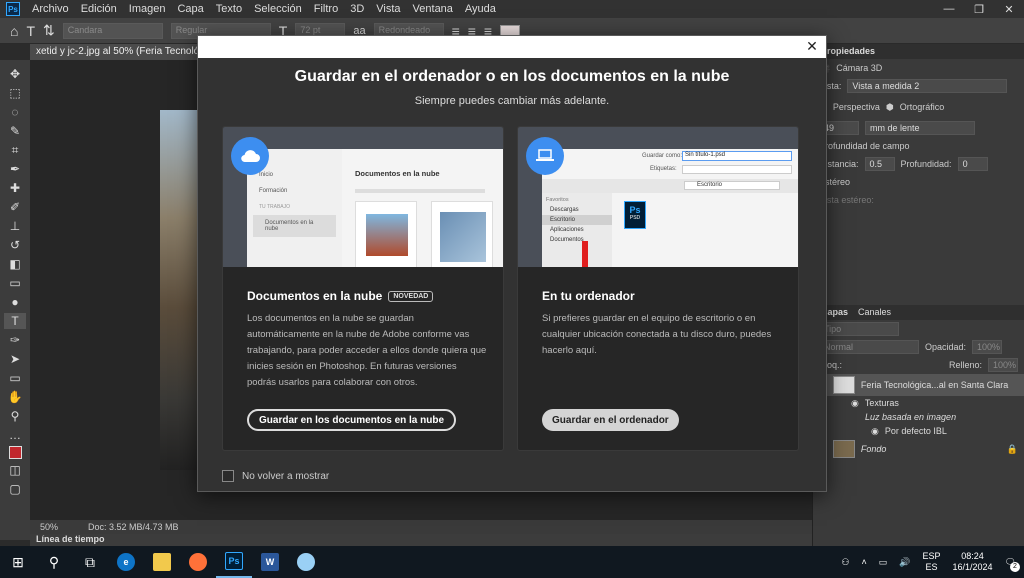 This screenshot has width=1024, height=578. What do you see at coordinates (14, 31) in the screenshot?
I see `home-icon: ⌂` at bounding box center [14, 31].